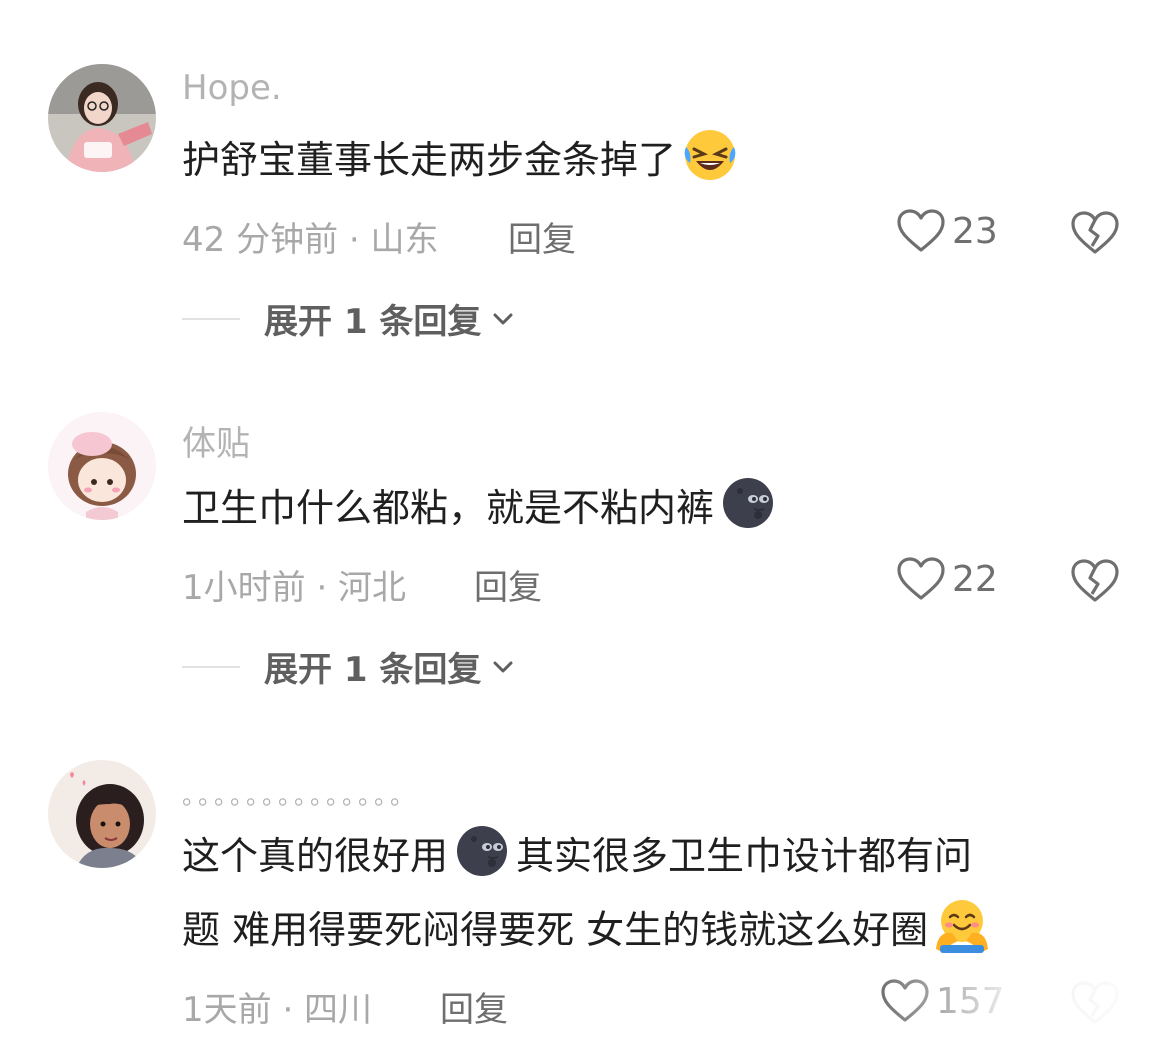 Image resolution: width=1170 pixels, height=1041 pixels. Describe the element at coordinates (429, 160) in the screenshot. I see `comment-text-body: 护舒宝董事长走两步金条掉了` at that location.